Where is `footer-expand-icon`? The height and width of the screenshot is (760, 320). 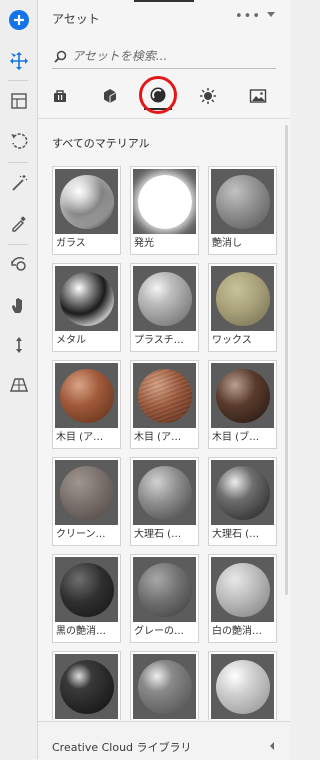 footer-expand-icon is located at coordinates (272, 746).